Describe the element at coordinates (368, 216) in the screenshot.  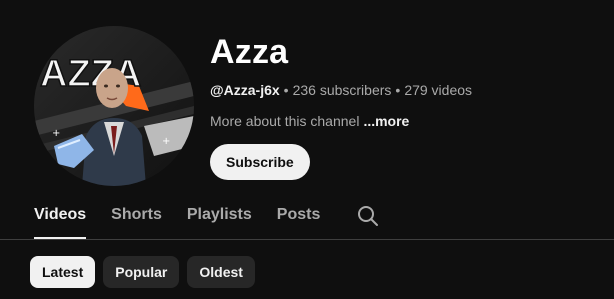
I see `search-icon` at that location.